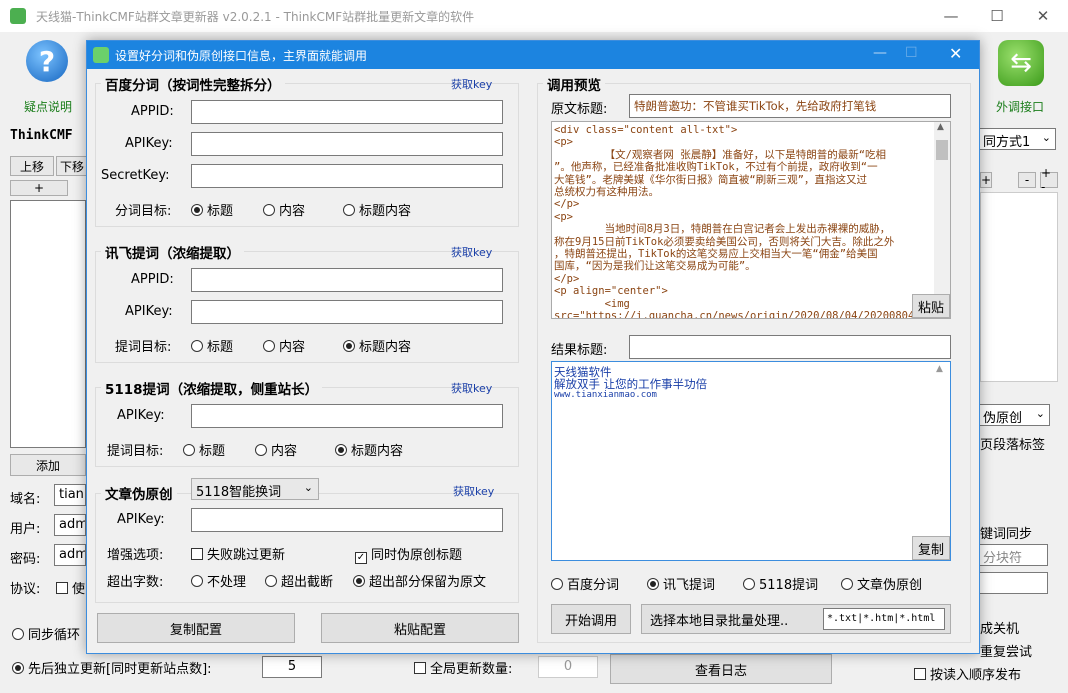 This screenshot has width=1068, height=693. What do you see at coordinates (942, 220) in the screenshot?
I see `code-scrollbar: ▲` at bounding box center [942, 220].